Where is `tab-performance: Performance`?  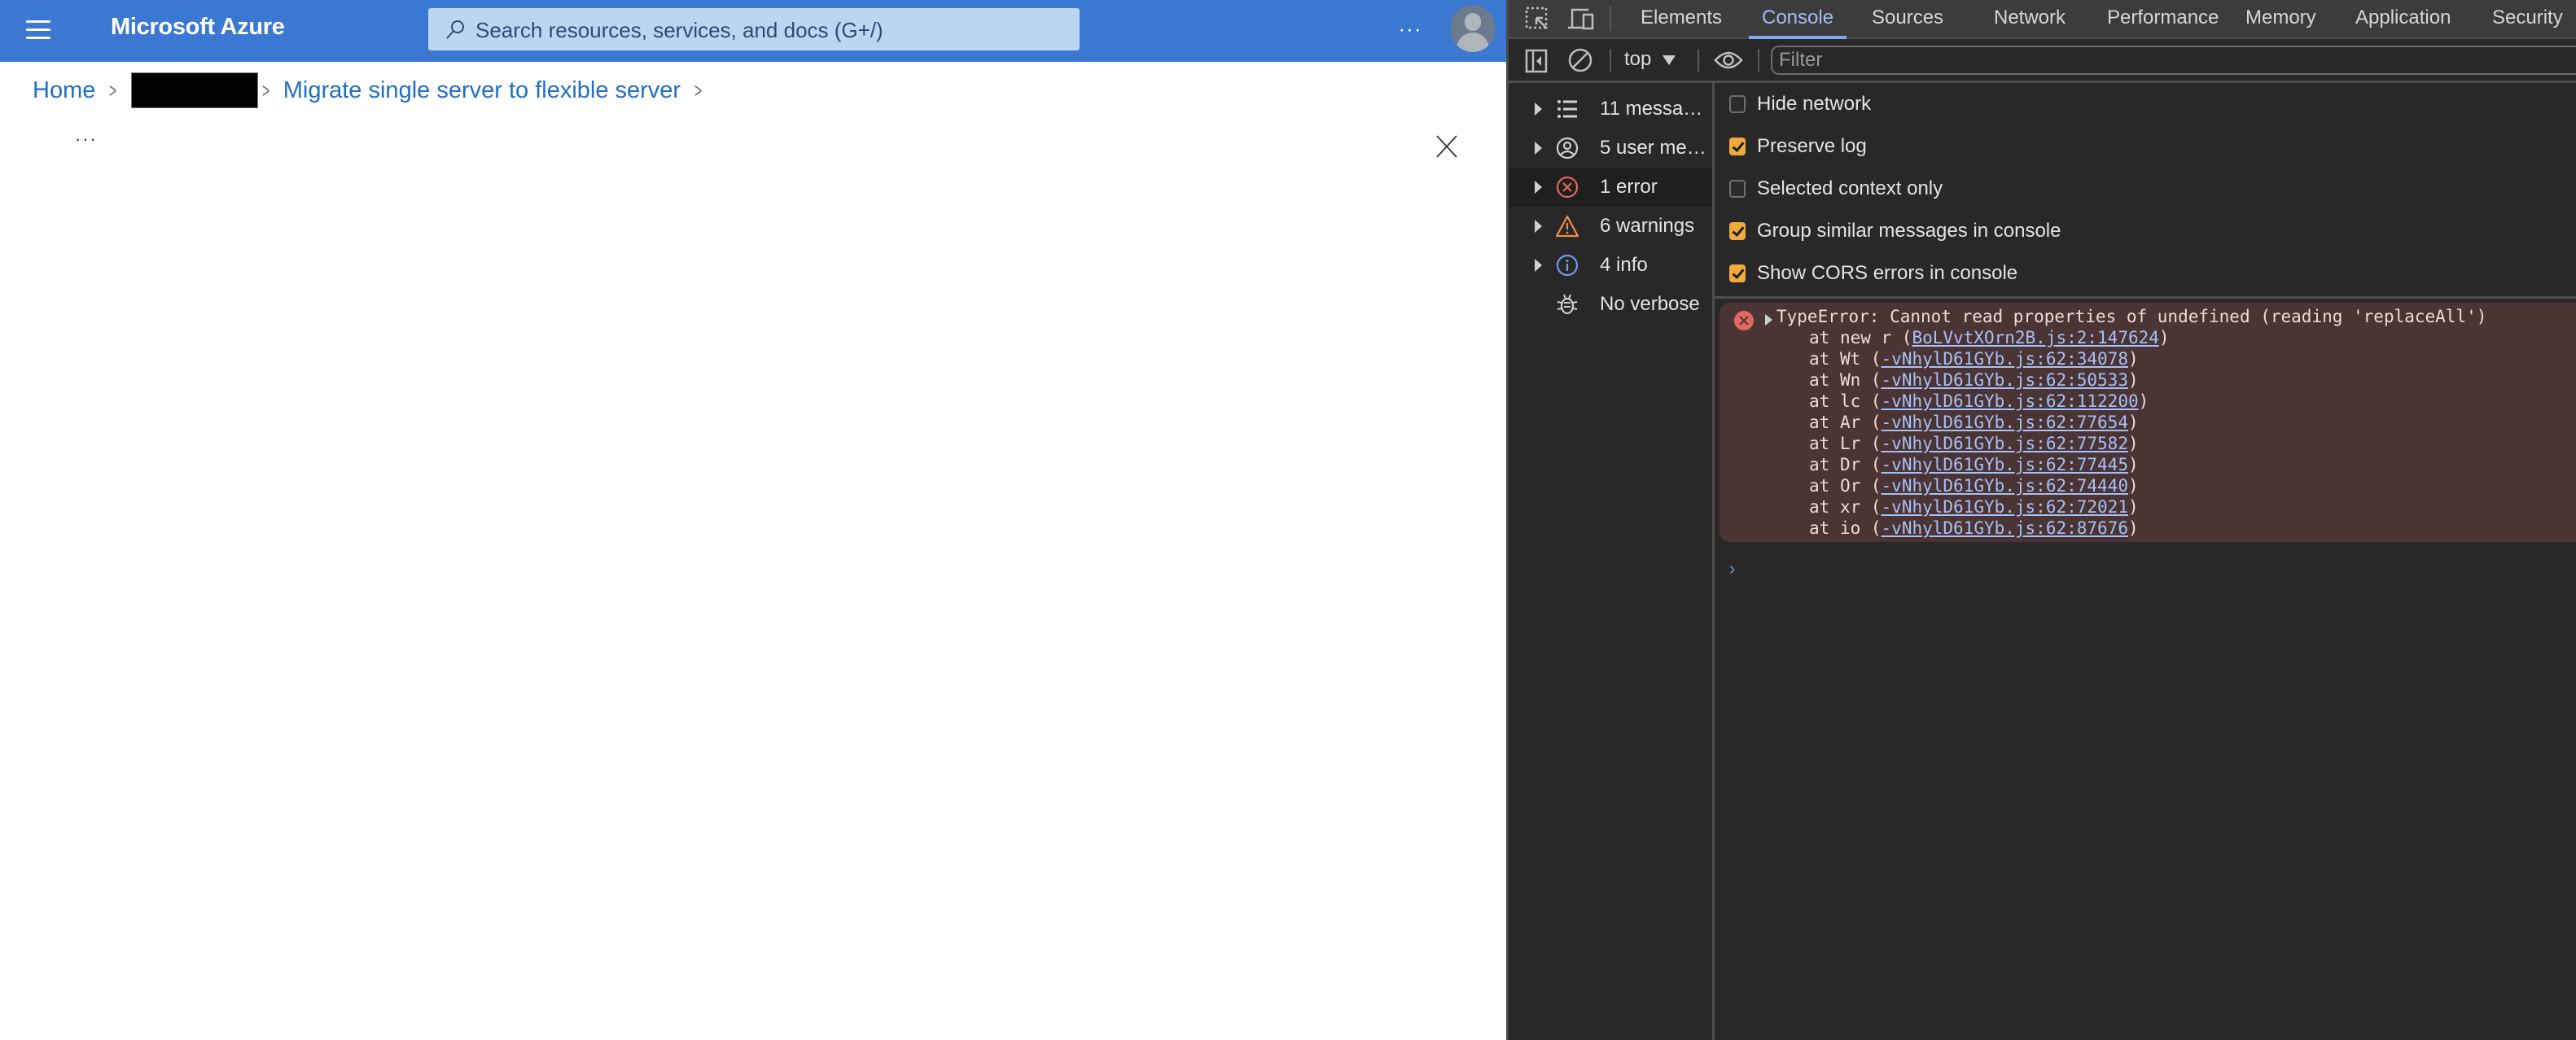
tab-performance: Performance is located at coordinates (2163, 18).